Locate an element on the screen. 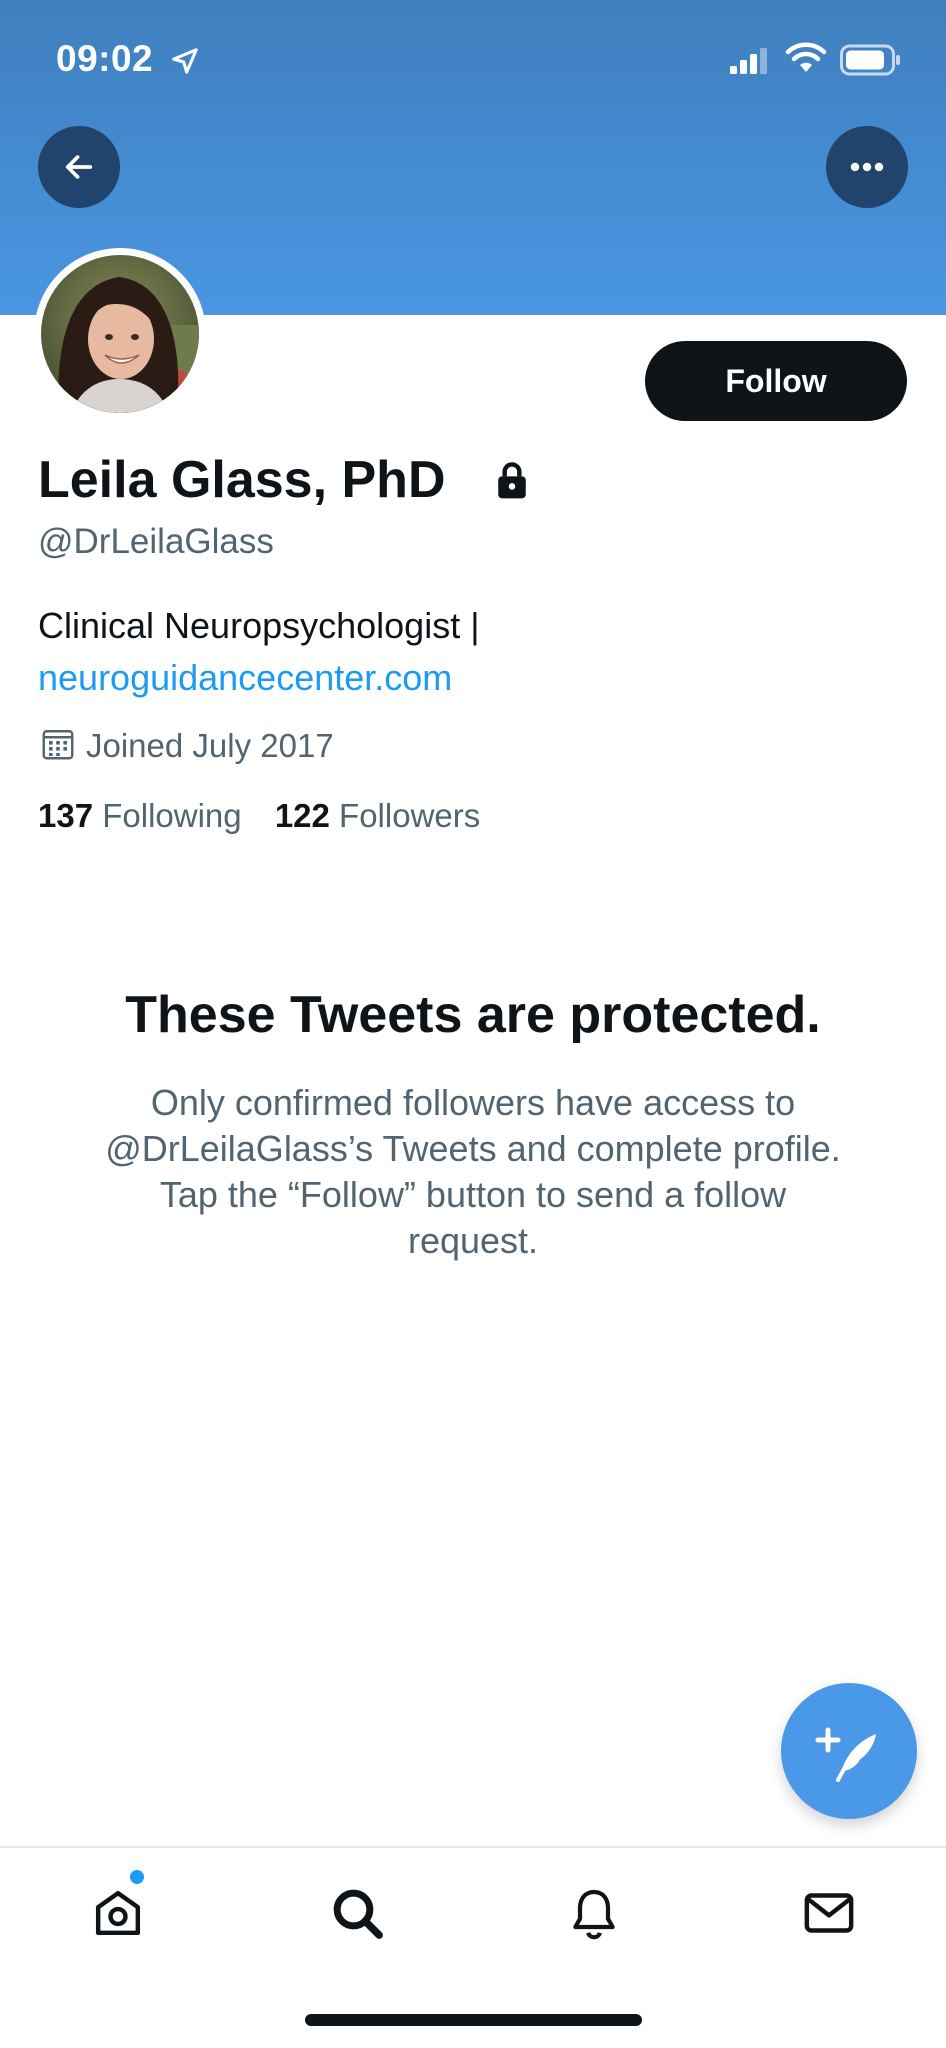 This screenshot has width=946, height=2048. status-time: 09:02 is located at coordinates (105, 58).